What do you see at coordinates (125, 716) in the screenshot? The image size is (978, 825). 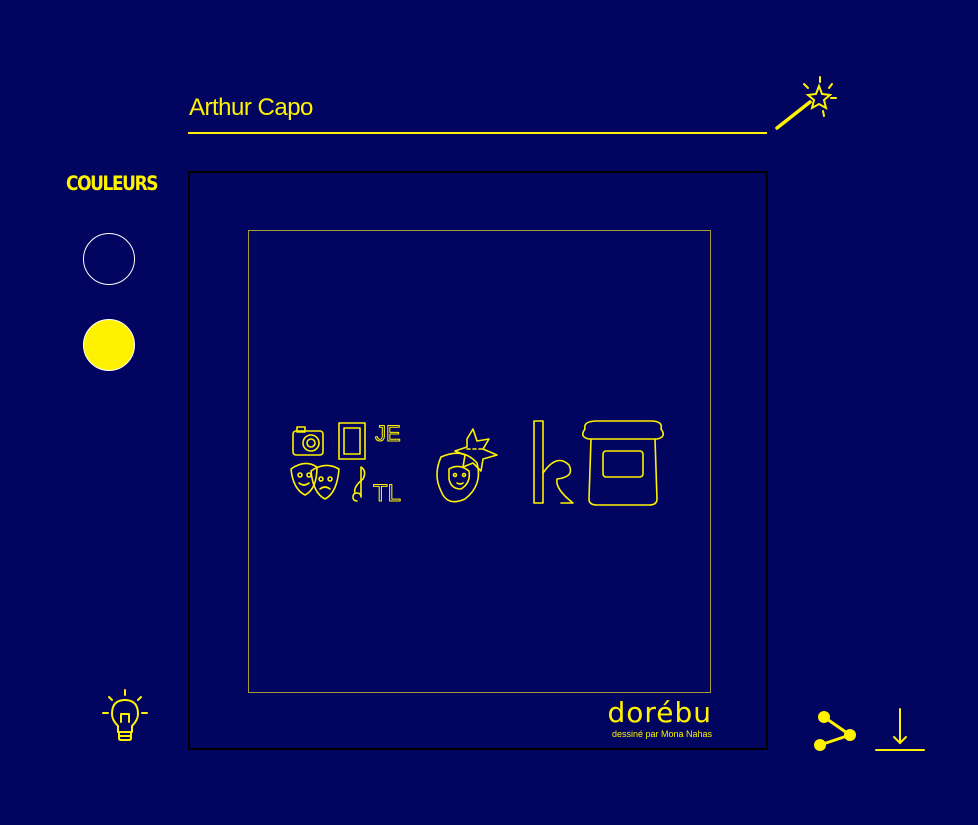 I see `lightbulb-icon` at bounding box center [125, 716].